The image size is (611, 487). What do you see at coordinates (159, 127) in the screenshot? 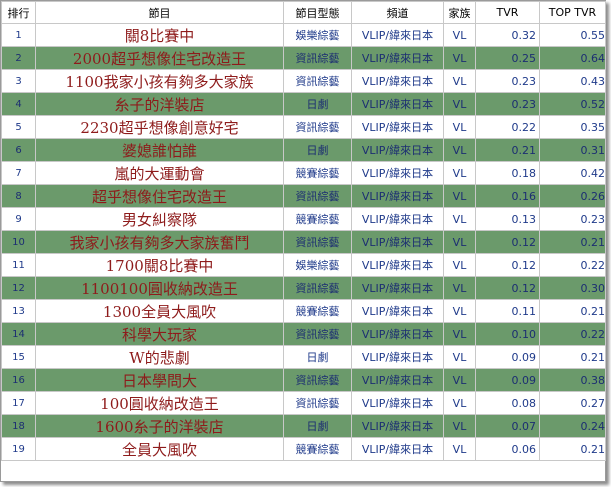
I see `program-title-cell: 2230超乎想像創意好宅` at bounding box center [159, 127].